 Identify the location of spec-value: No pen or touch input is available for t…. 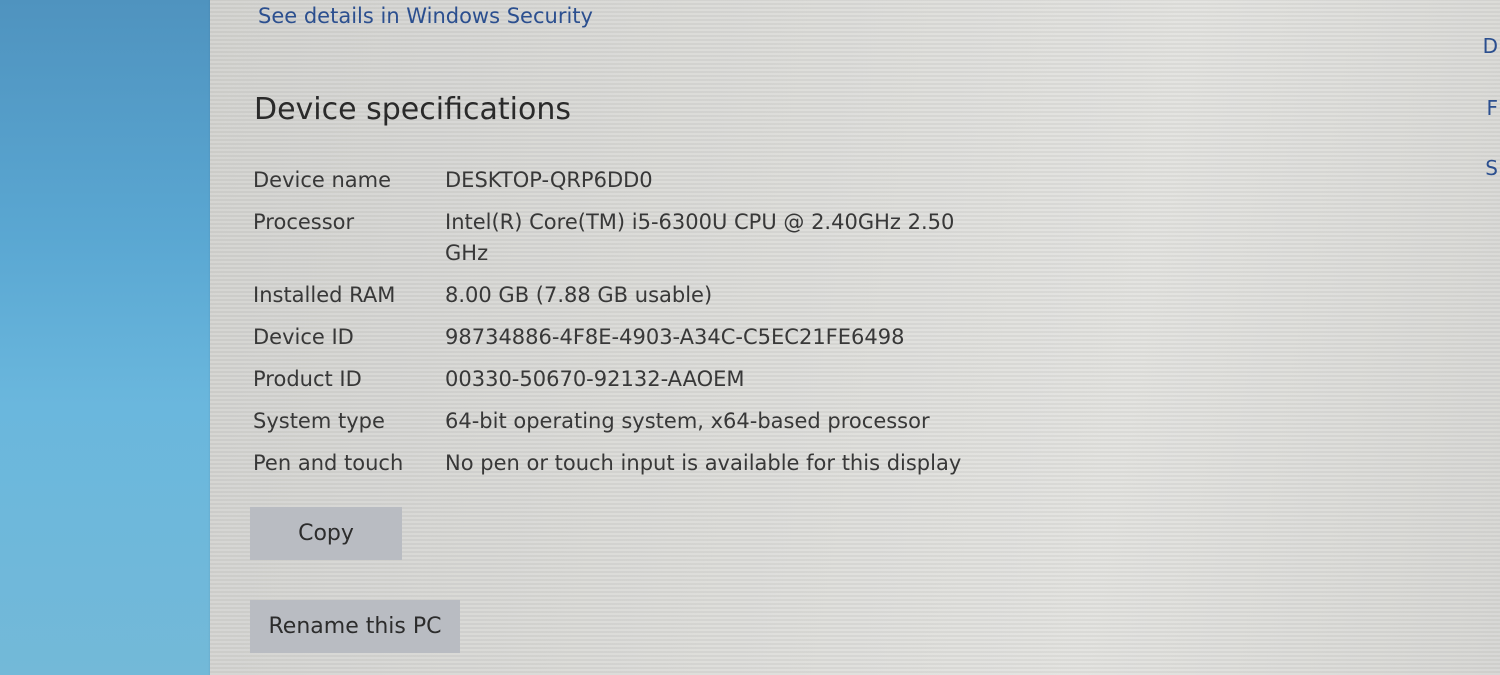
(703, 463).